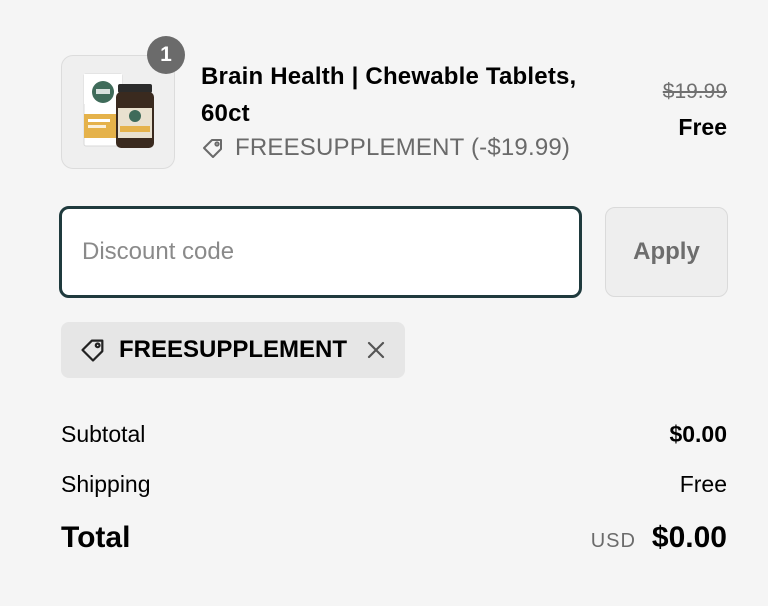 Image resolution: width=768 pixels, height=606 pixels. I want to click on close-icon, so click(376, 350).